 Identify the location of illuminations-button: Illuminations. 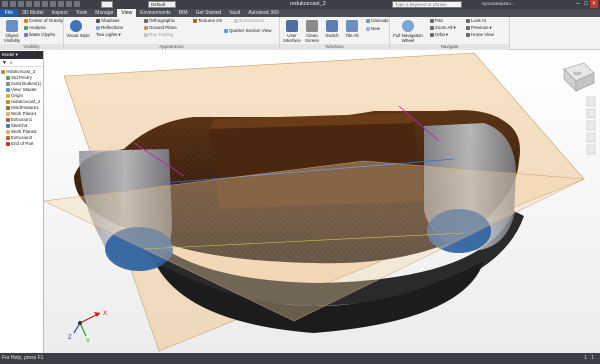
(249, 21).